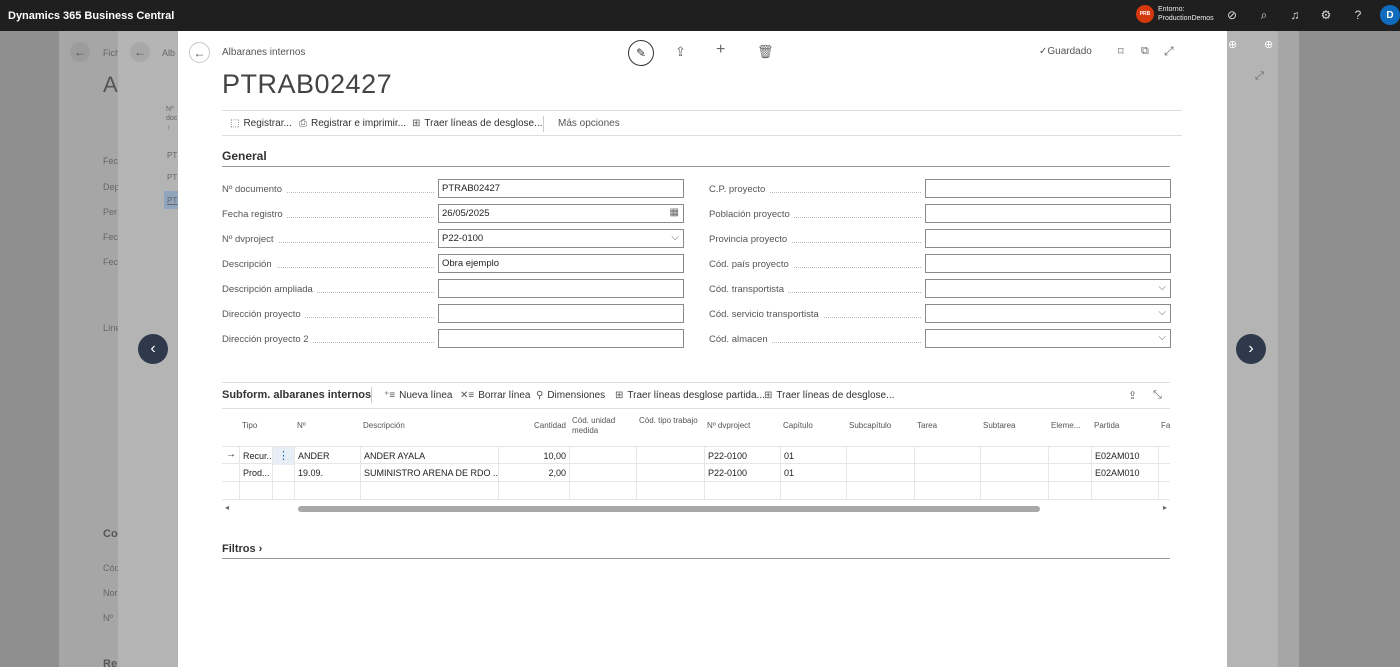 The height and width of the screenshot is (667, 1400). I want to click on table-row, so click(696, 491).